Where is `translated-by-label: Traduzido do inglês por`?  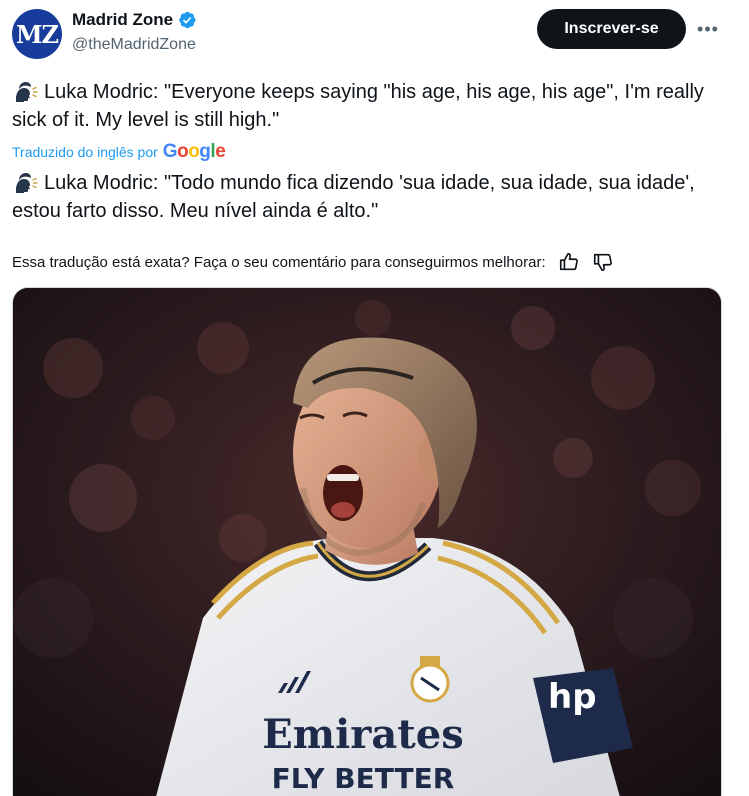 translated-by-label: Traduzido do inglês por is located at coordinates (85, 152).